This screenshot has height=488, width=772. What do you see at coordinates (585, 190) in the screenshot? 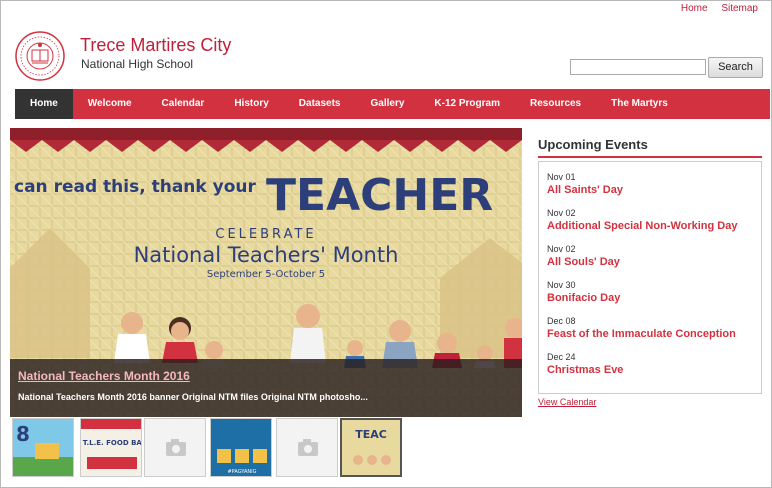
I see `event-link: All Saints' Day` at bounding box center [585, 190].